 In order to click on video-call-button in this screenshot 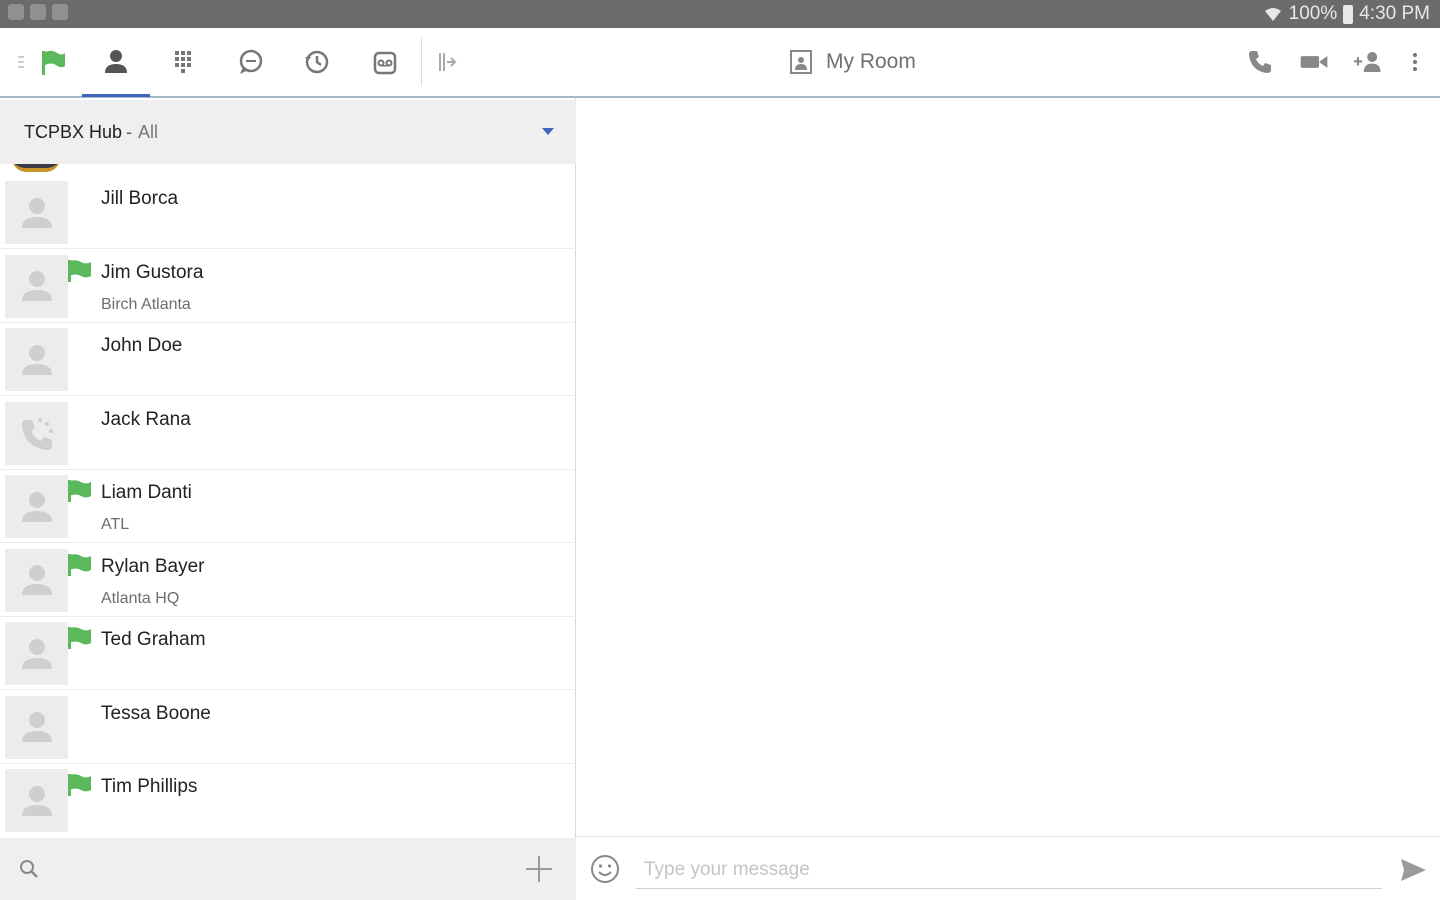, I will do `click(1314, 62)`.